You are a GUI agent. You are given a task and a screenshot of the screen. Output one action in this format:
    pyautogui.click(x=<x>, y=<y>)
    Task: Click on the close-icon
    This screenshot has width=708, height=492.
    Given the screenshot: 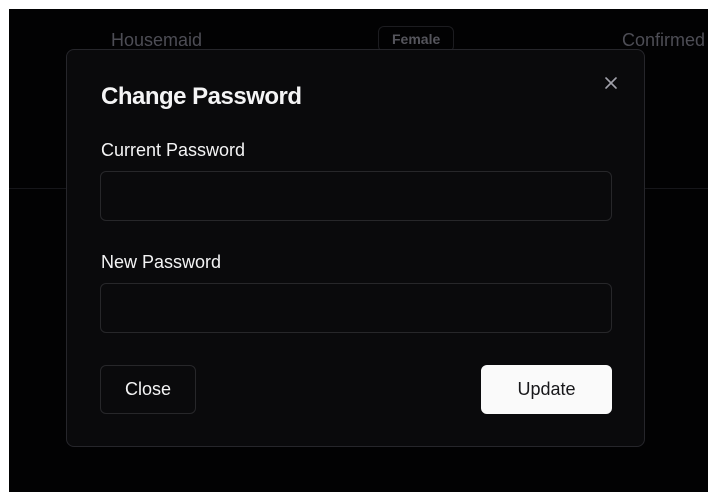 What is the action you would take?
    pyautogui.click(x=611, y=83)
    